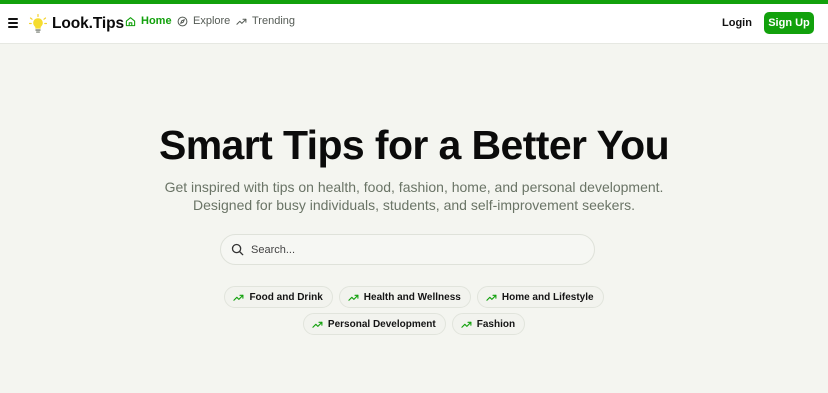 This screenshot has width=828, height=393. Describe the element at coordinates (88, 24) in the screenshot. I see `brand-name: Look.Tips` at that location.